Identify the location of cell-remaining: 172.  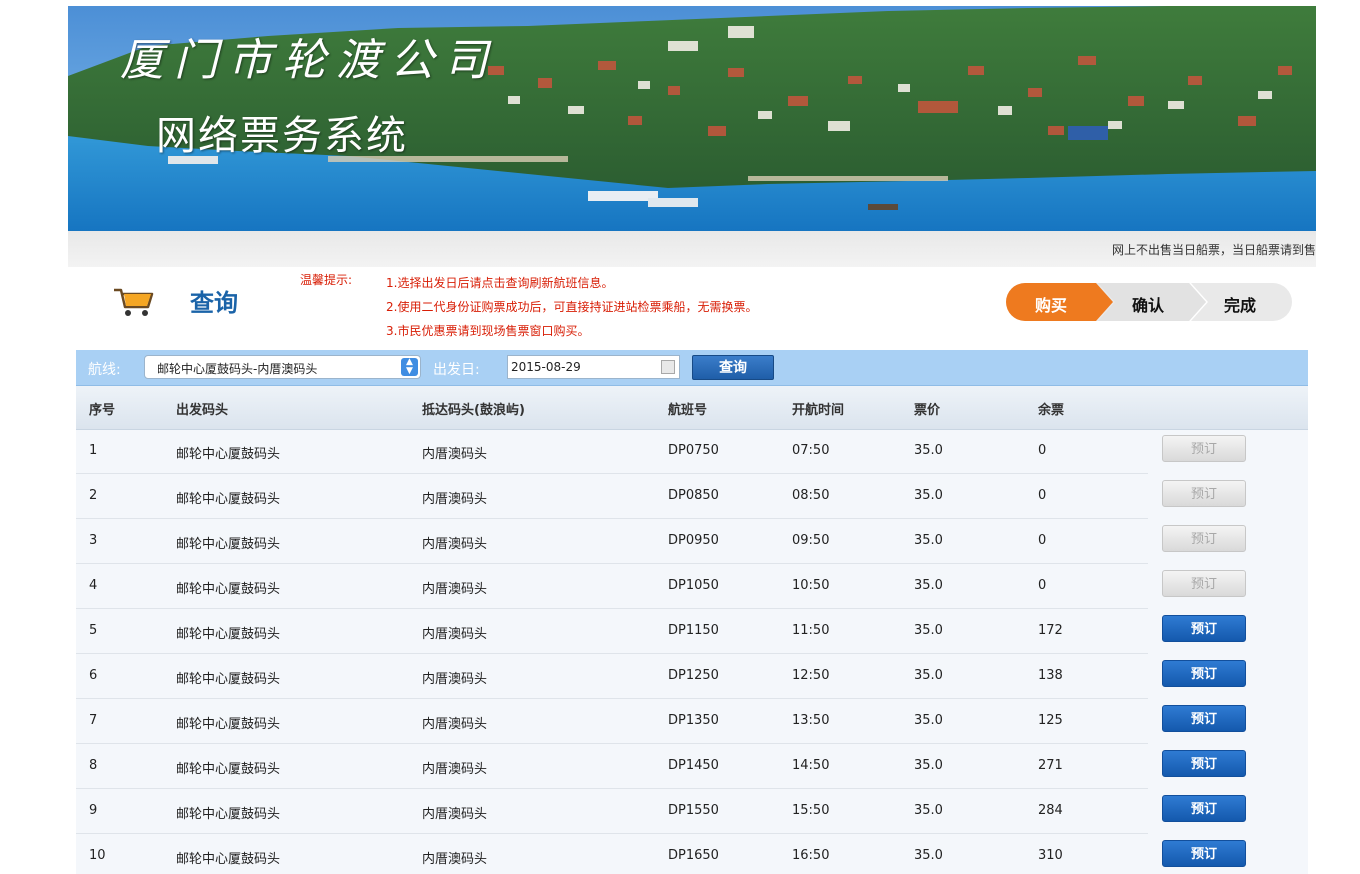
(1050, 630).